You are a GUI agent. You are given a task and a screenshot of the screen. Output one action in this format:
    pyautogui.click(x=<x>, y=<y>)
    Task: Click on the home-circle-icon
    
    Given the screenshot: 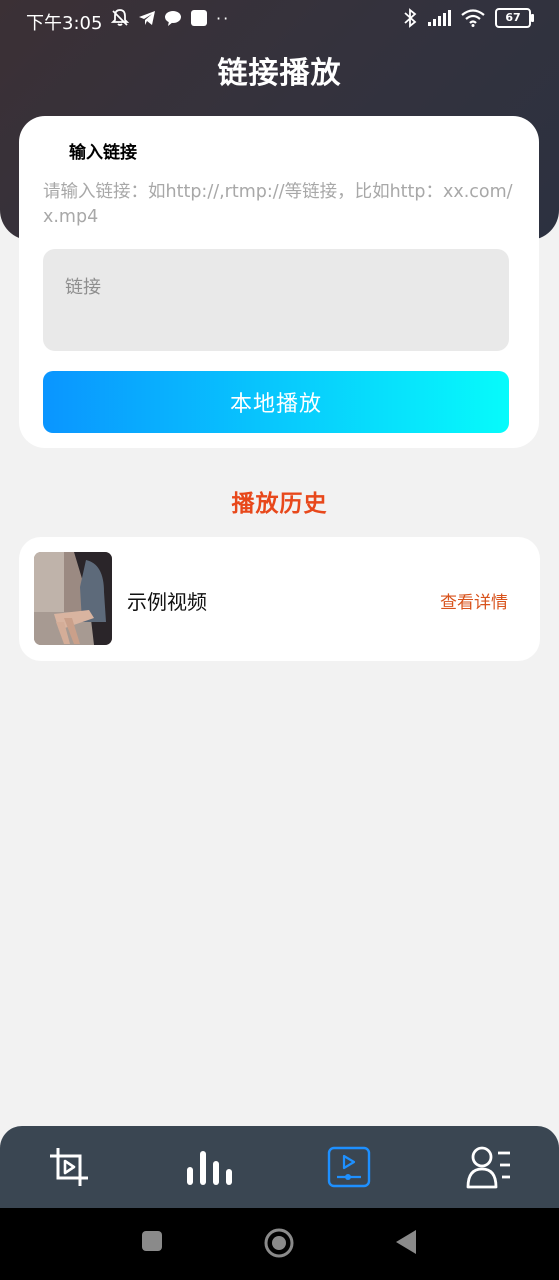 What is the action you would take?
    pyautogui.click(x=279, y=1243)
    